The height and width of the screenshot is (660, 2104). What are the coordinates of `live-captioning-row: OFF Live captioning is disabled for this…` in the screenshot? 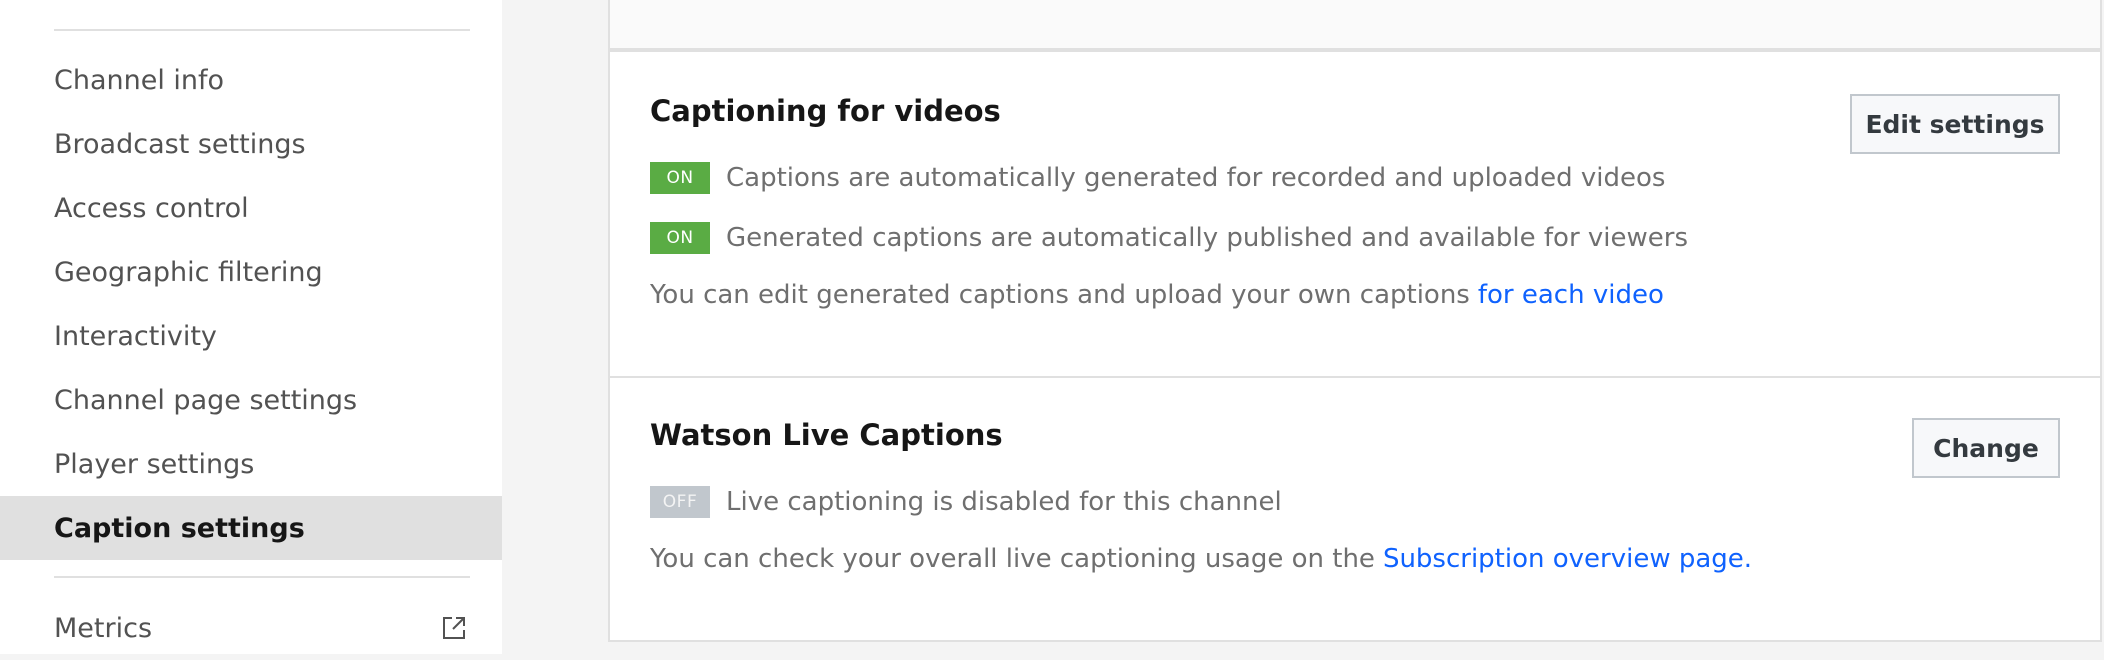 It's located at (966, 502).